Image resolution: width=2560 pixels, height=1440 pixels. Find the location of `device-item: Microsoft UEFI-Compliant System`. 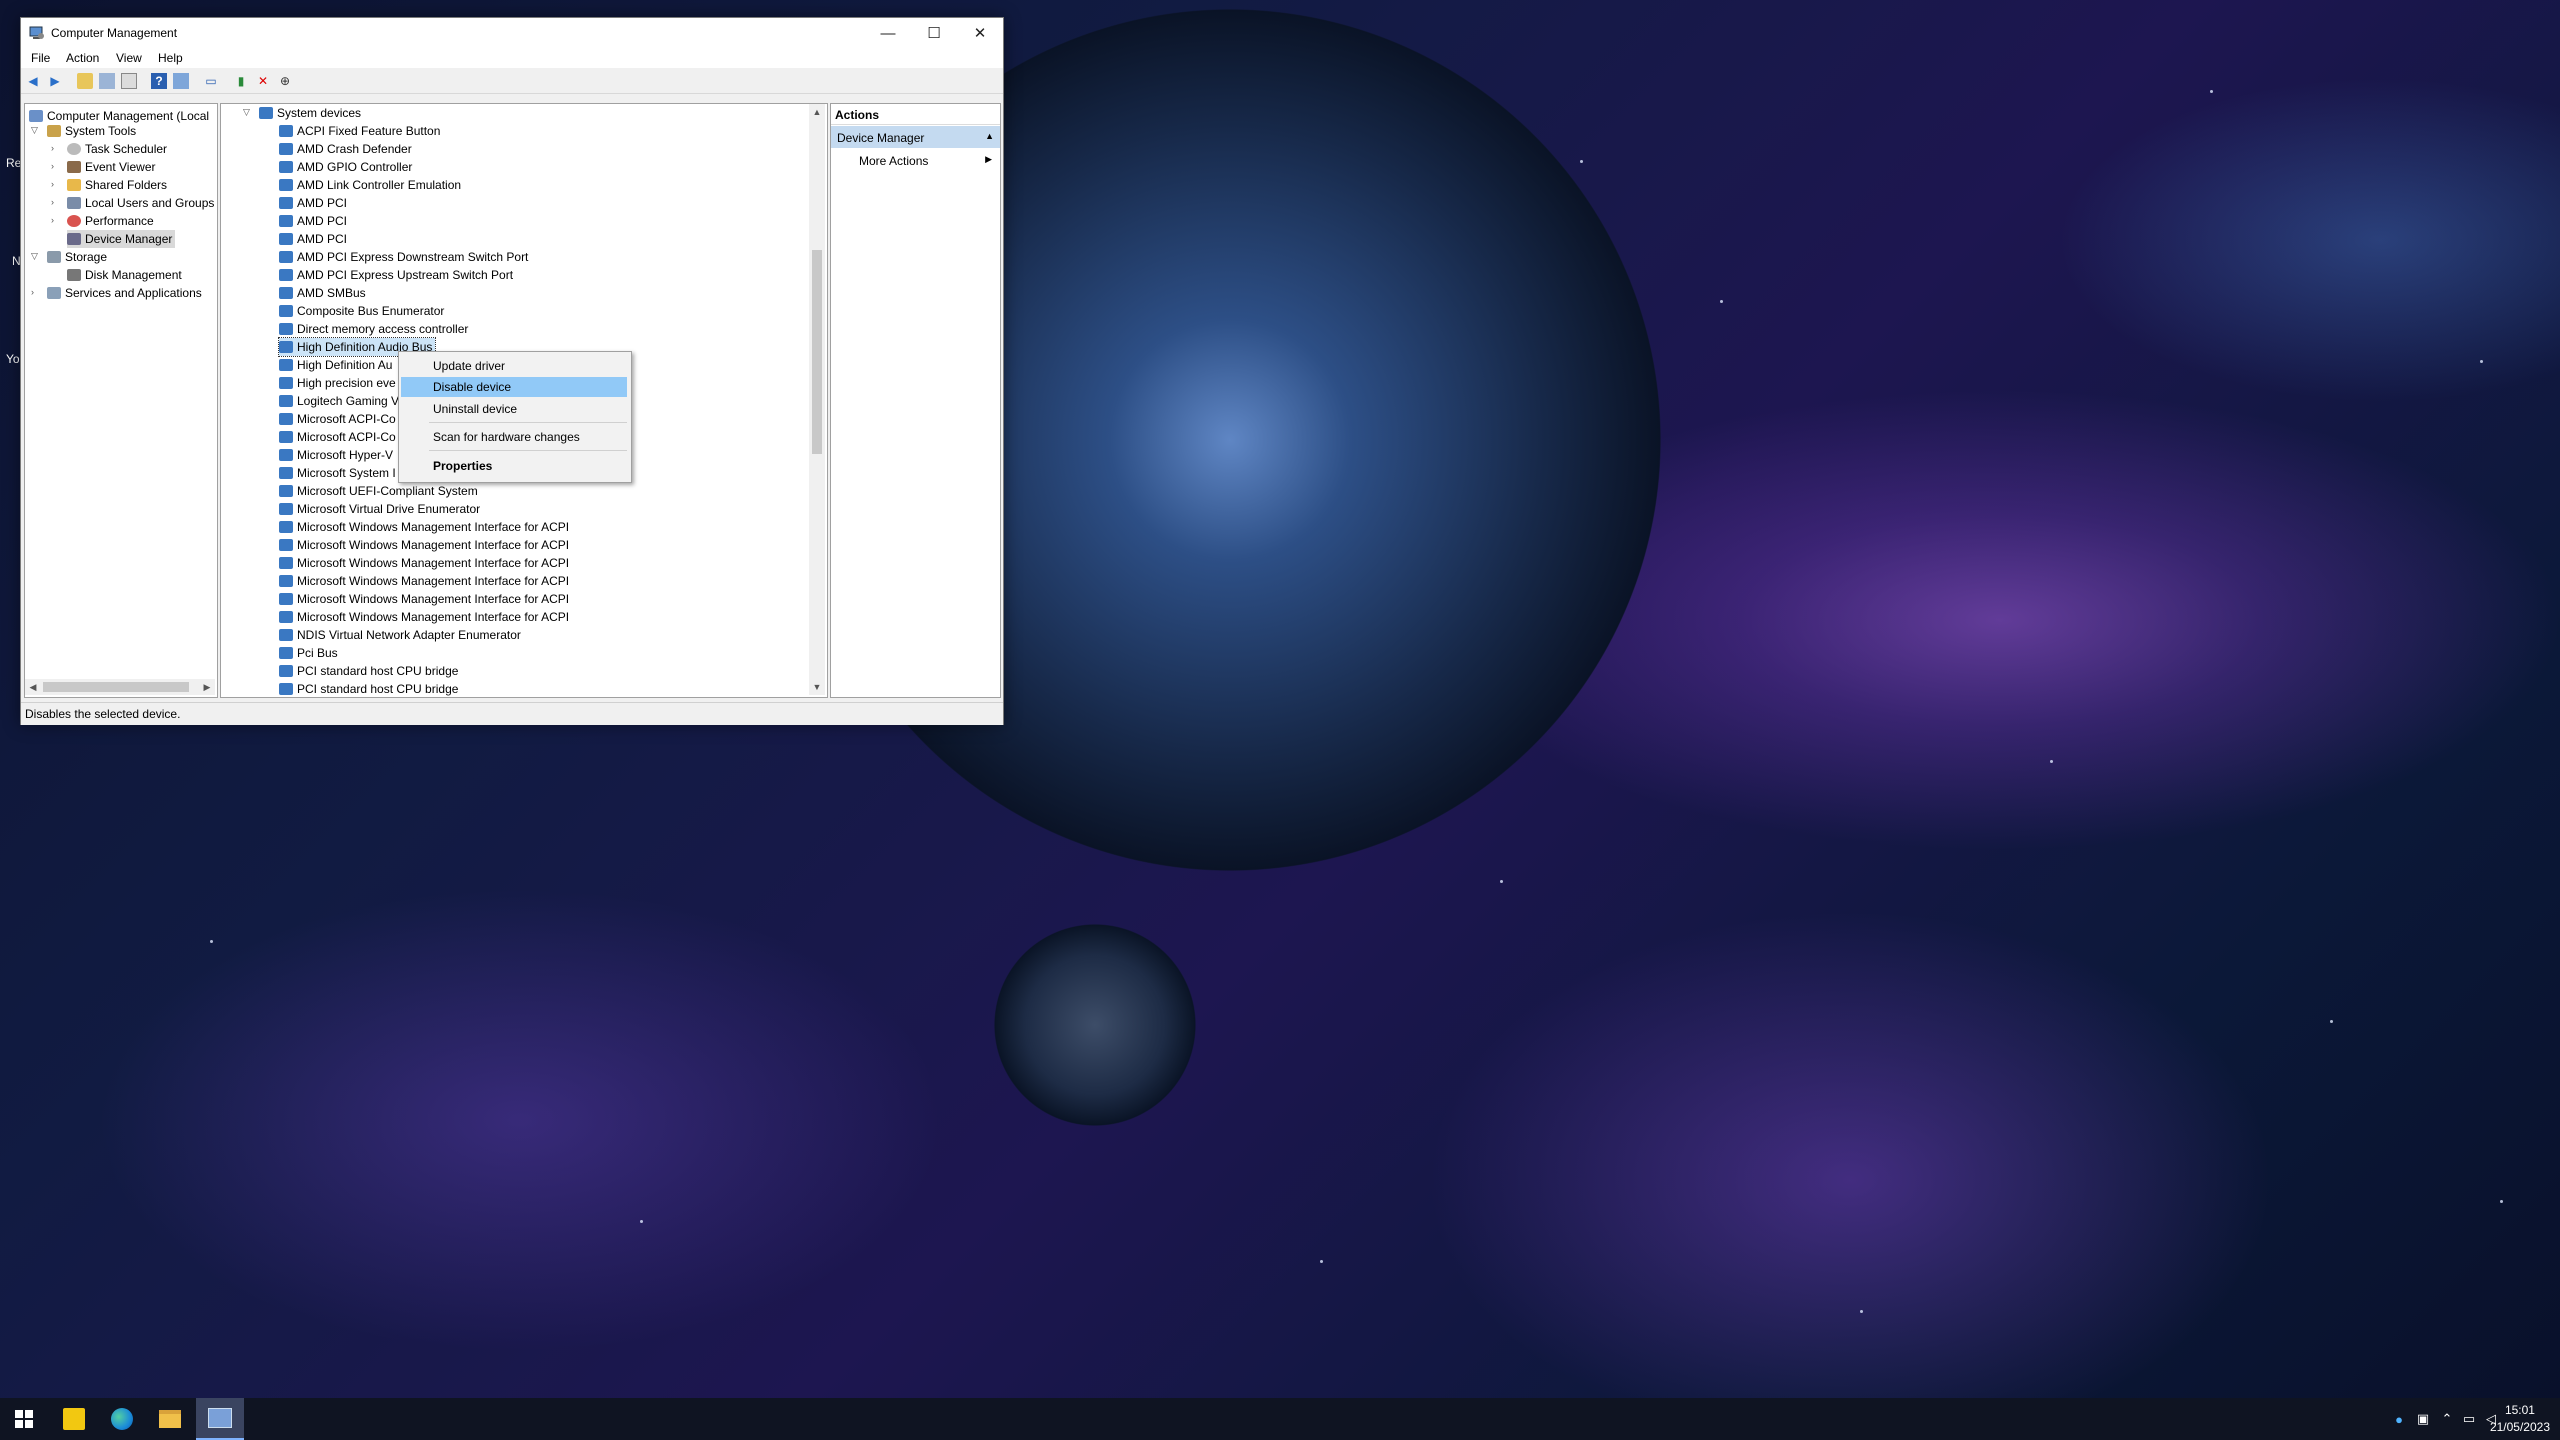

device-item: Microsoft UEFI-Compliant System is located at coordinates (378, 491).